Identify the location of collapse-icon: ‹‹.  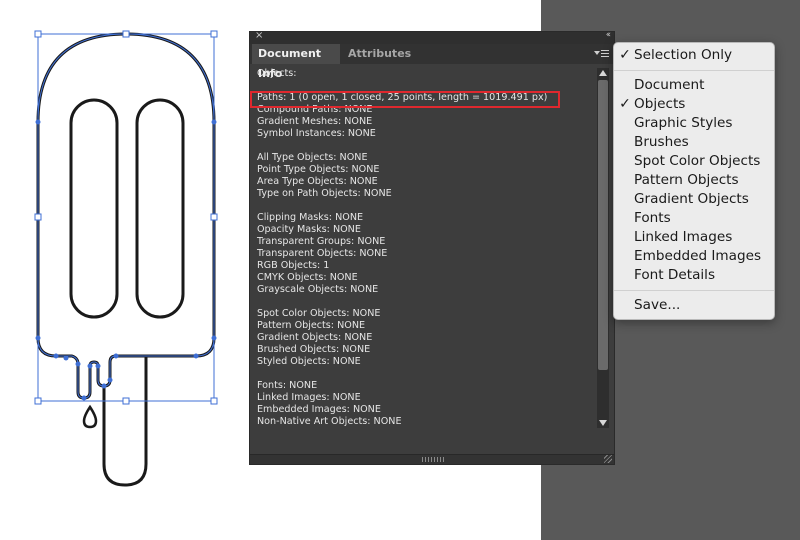
(608, 35).